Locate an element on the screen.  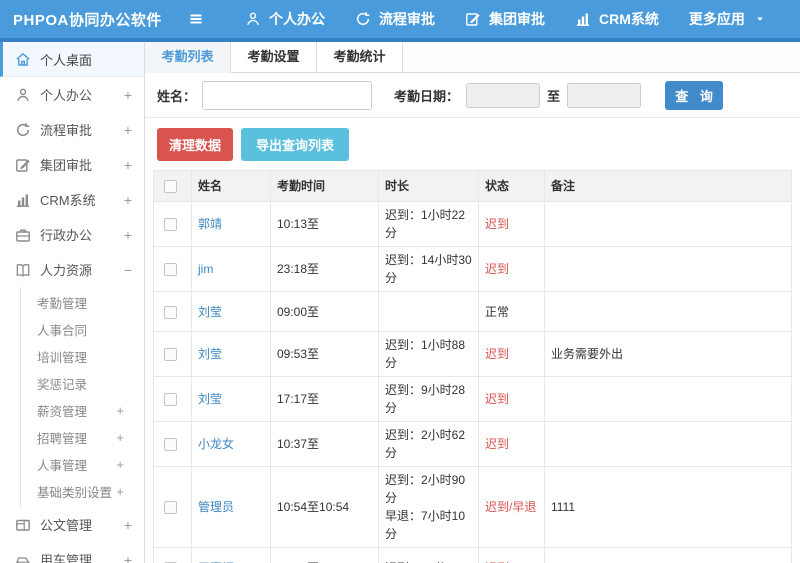
sidebar-item-human-resources: 人力资源 − is located at coordinates (72, 269).